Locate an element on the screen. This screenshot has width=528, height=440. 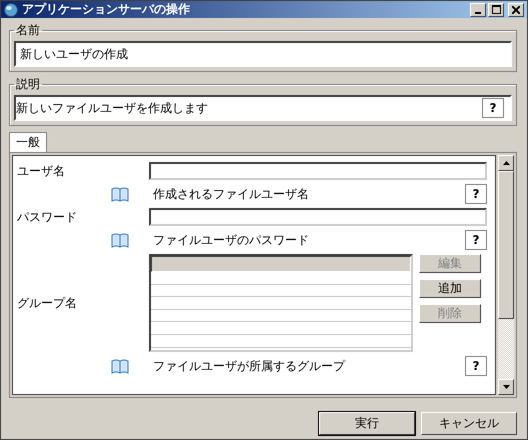
list-action-button: 追加 is located at coordinates (450, 288).